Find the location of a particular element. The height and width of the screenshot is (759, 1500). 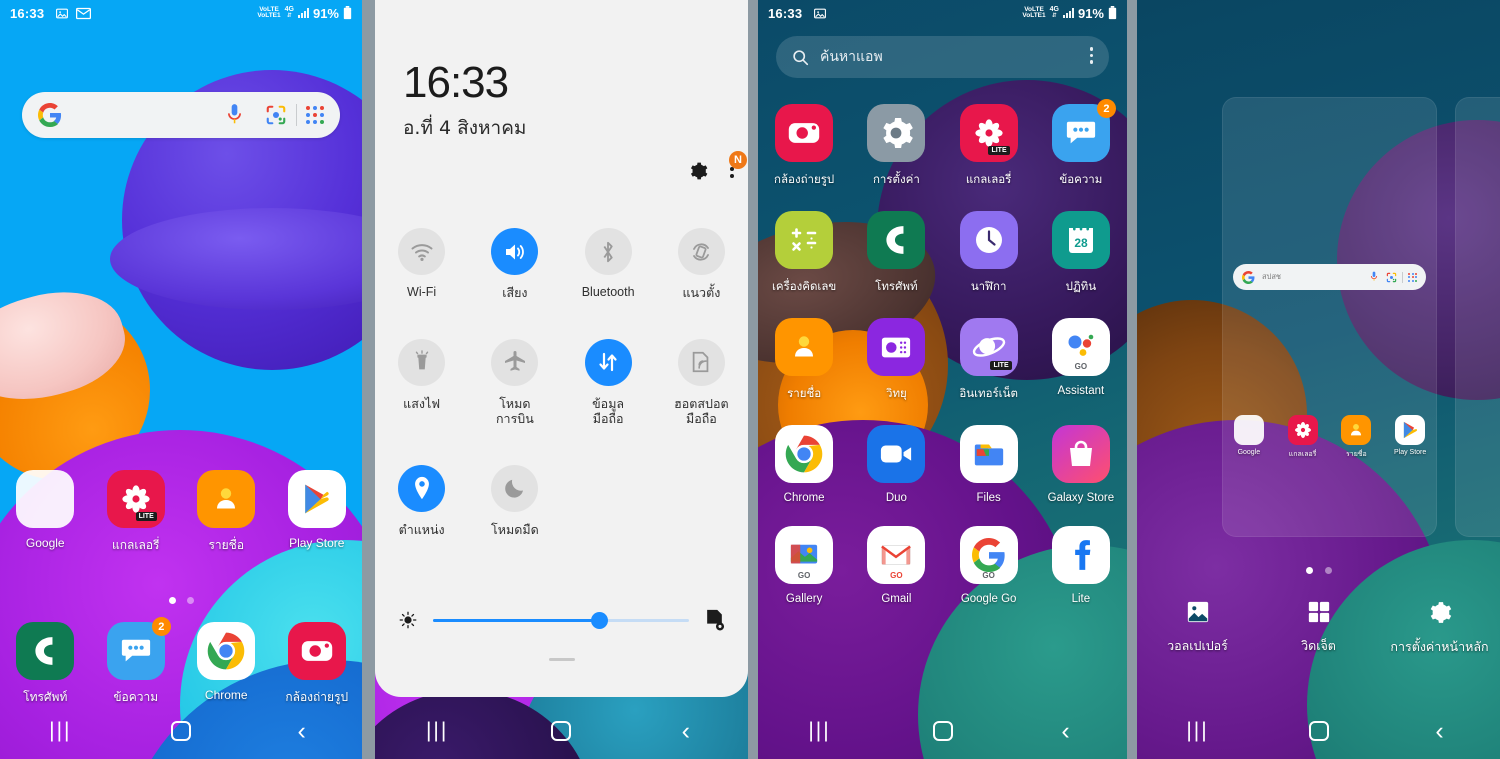

clock-icon is located at coordinates (988, 240).